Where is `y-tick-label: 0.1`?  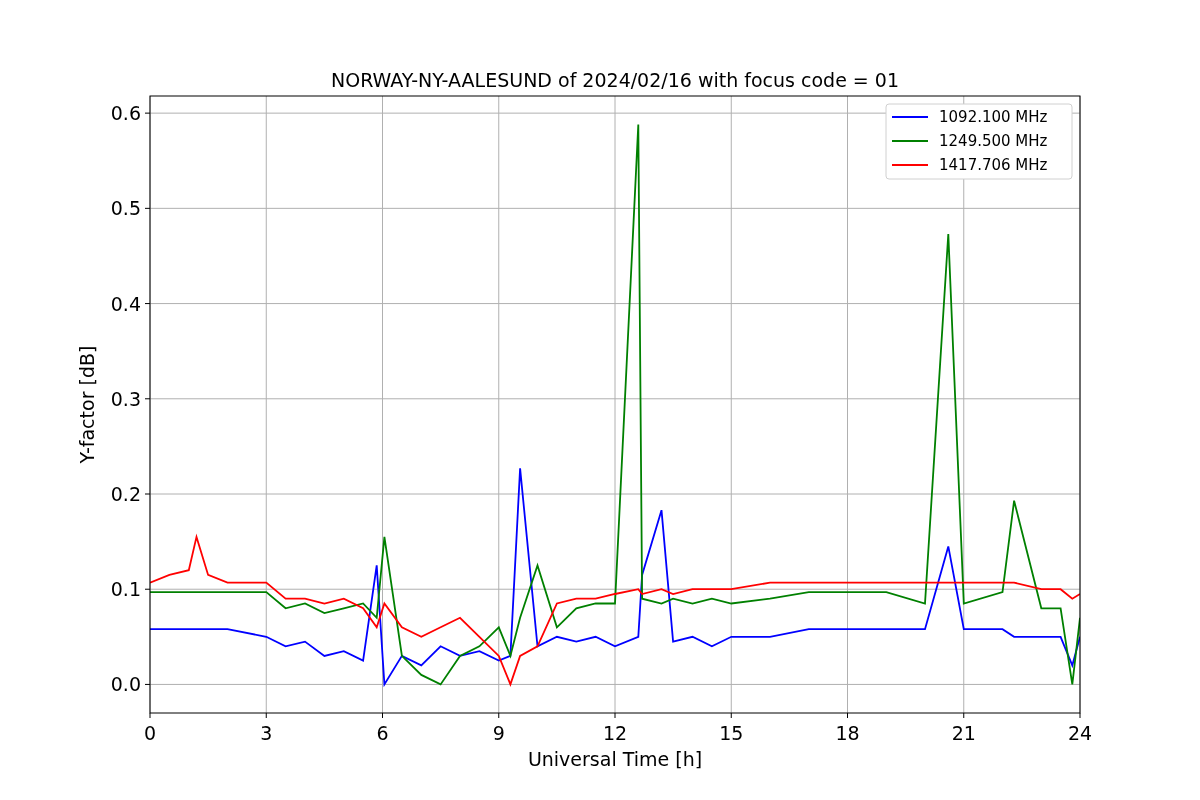 y-tick-label: 0.1 is located at coordinates (125, 589).